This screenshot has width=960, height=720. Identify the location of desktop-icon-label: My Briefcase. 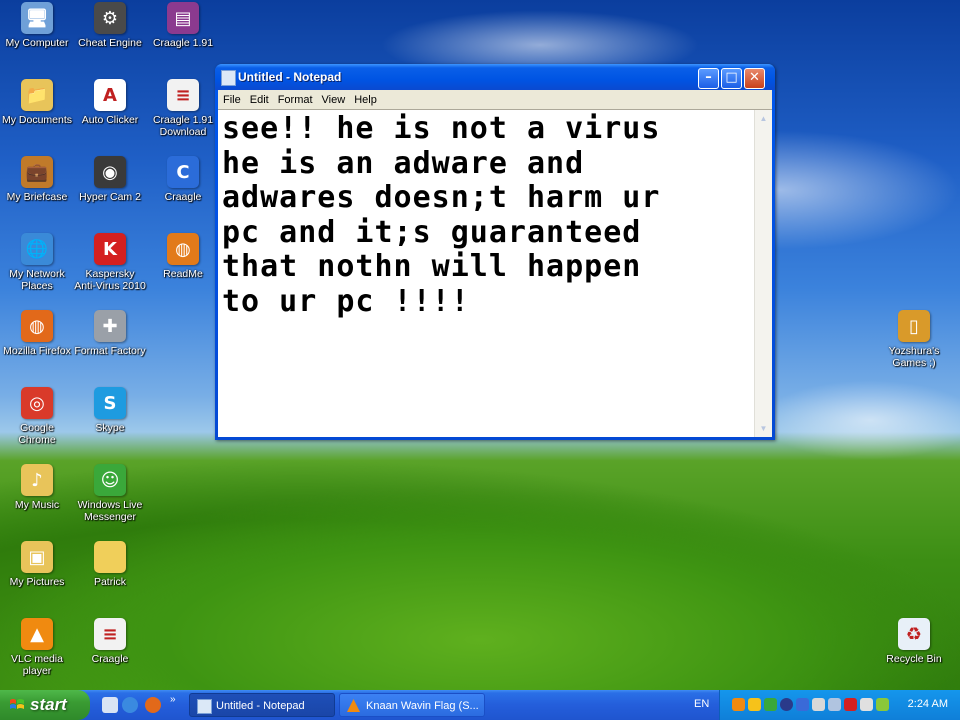
(37, 197).